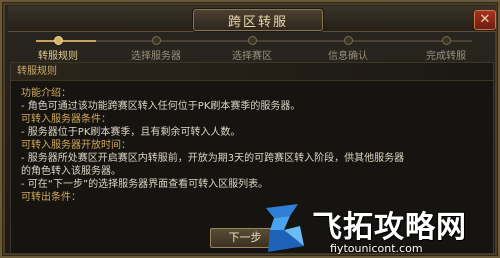 The width and height of the screenshot is (500, 258). What do you see at coordinates (76, 145) in the screenshot?
I see `rule-line: 可转入服务器开放时间：` at bounding box center [76, 145].